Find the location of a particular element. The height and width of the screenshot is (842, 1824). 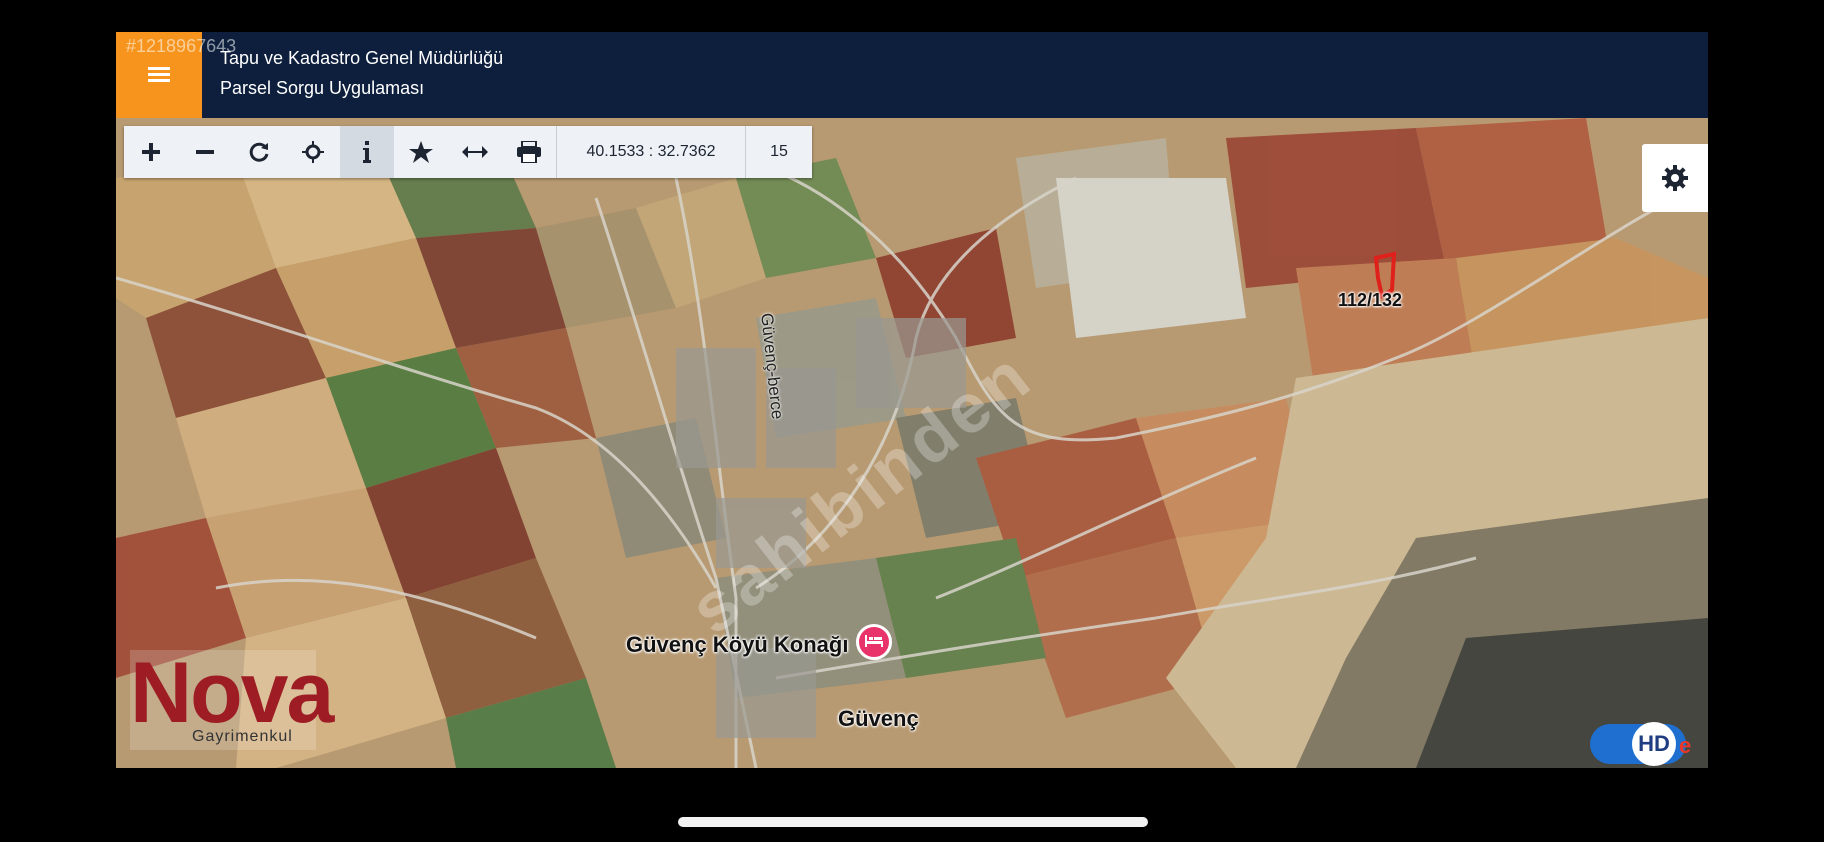

hd-badge: e is located at coordinates (1685, 745).